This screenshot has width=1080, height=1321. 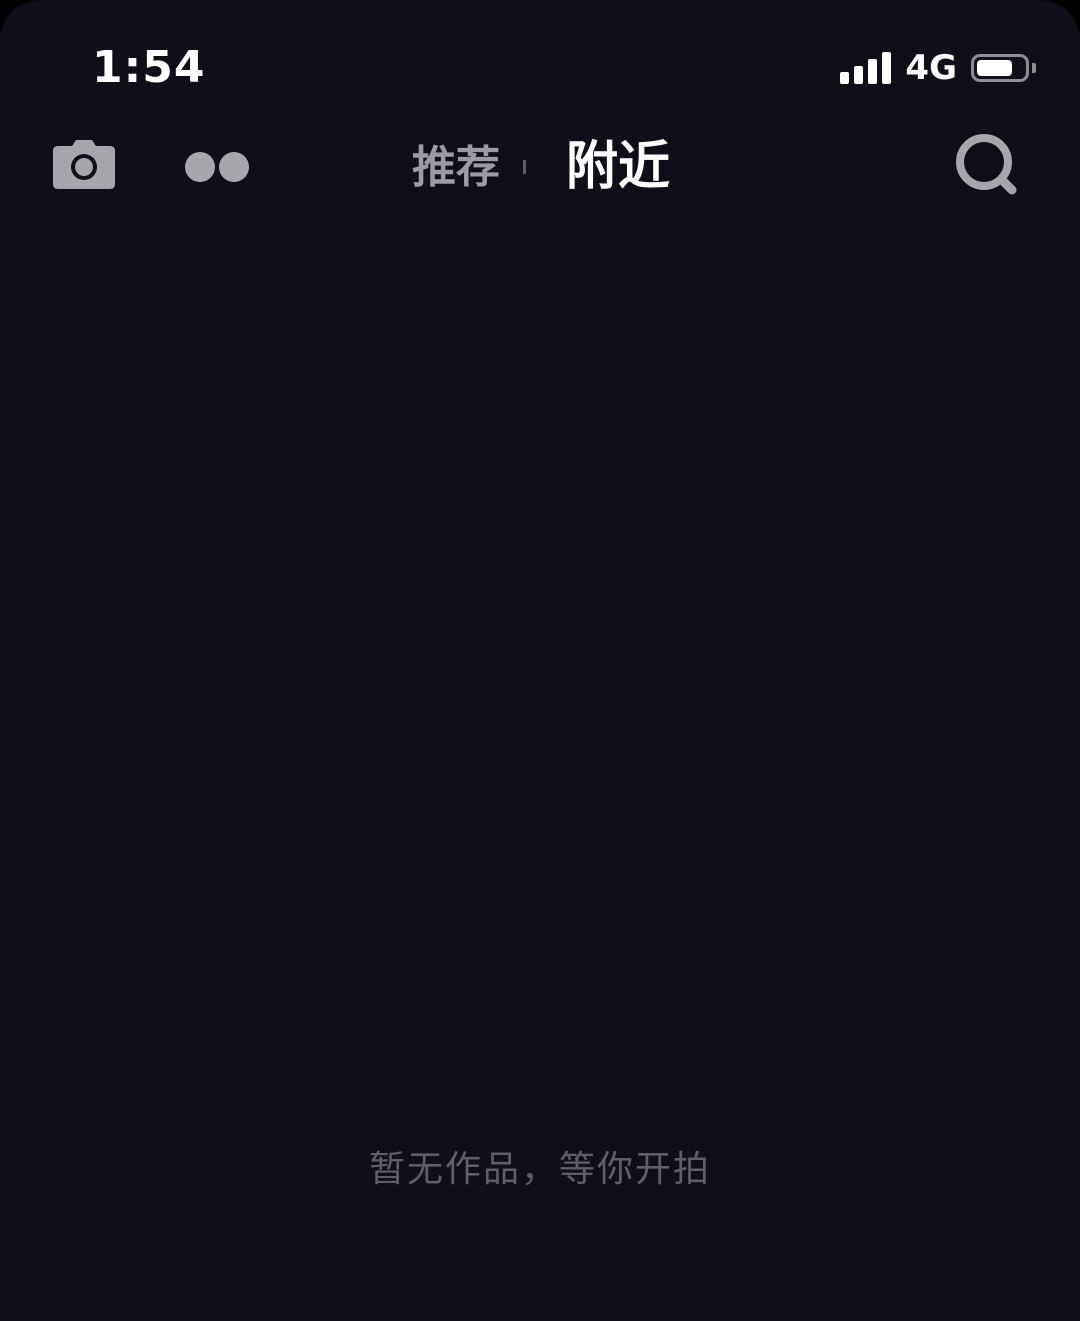 What do you see at coordinates (994, 68) in the screenshot?
I see `battery-level-fill` at bounding box center [994, 68].